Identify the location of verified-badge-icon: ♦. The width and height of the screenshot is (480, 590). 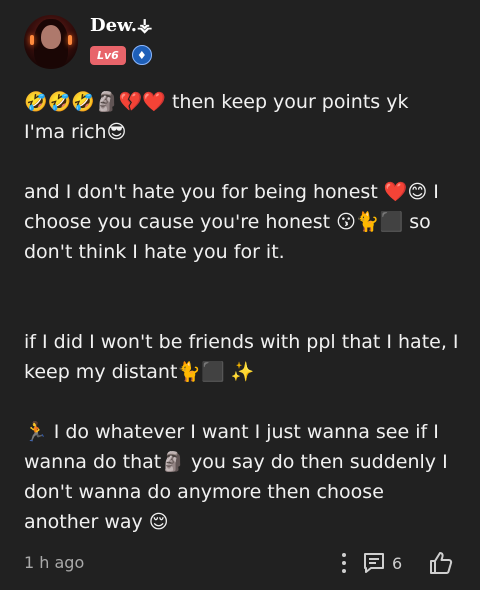
(141, 55).